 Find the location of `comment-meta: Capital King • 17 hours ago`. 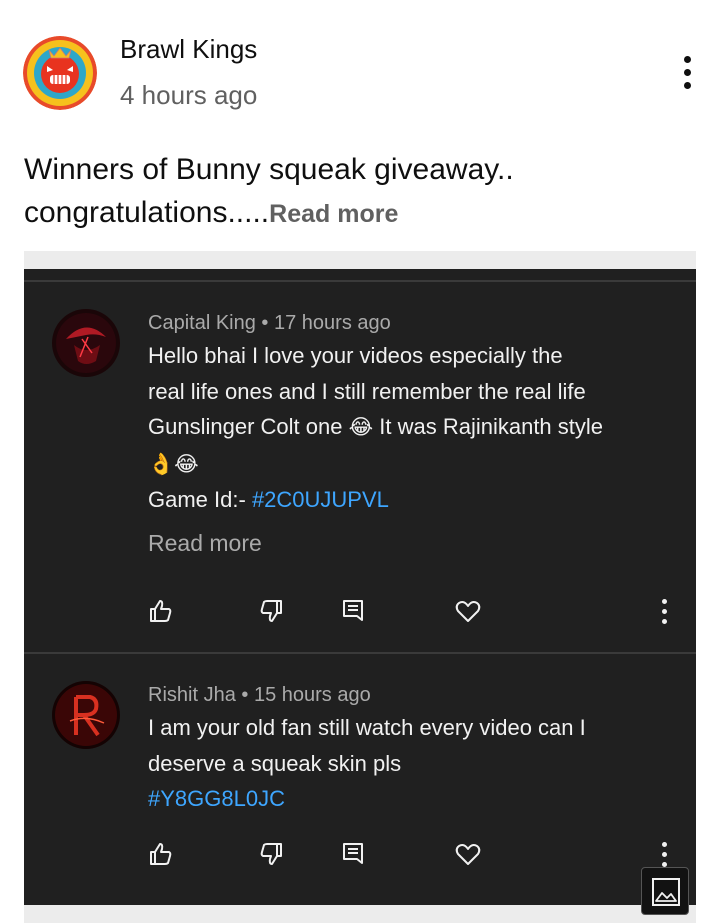

comment-meta: Capital King • 17 hours ago is located at coordinates (269, 323).